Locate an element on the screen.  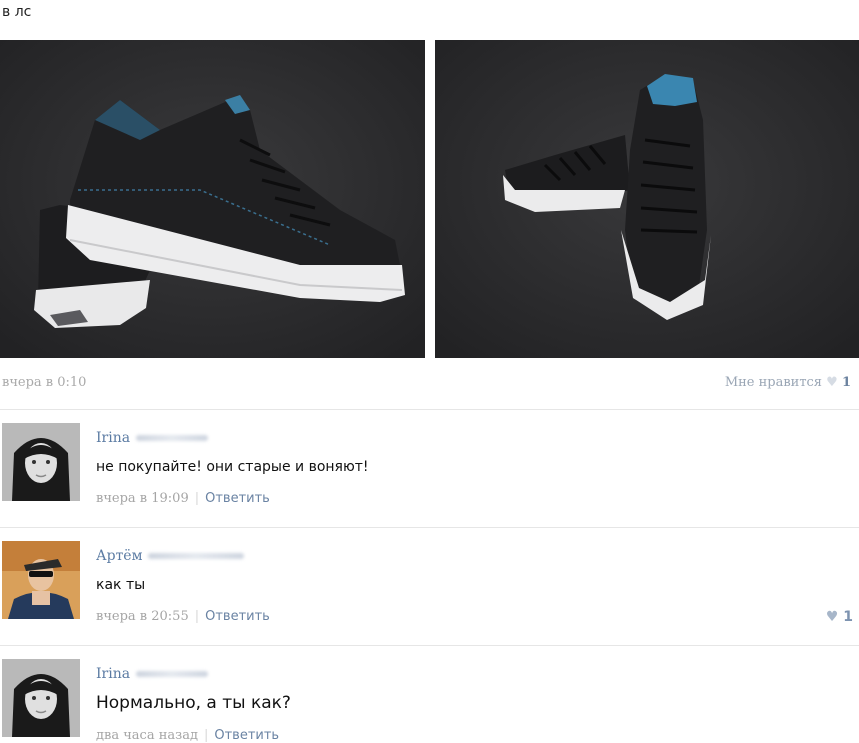
comment-meta: вчера в 20:55 | Ответить is located at coordinates (183, 616).